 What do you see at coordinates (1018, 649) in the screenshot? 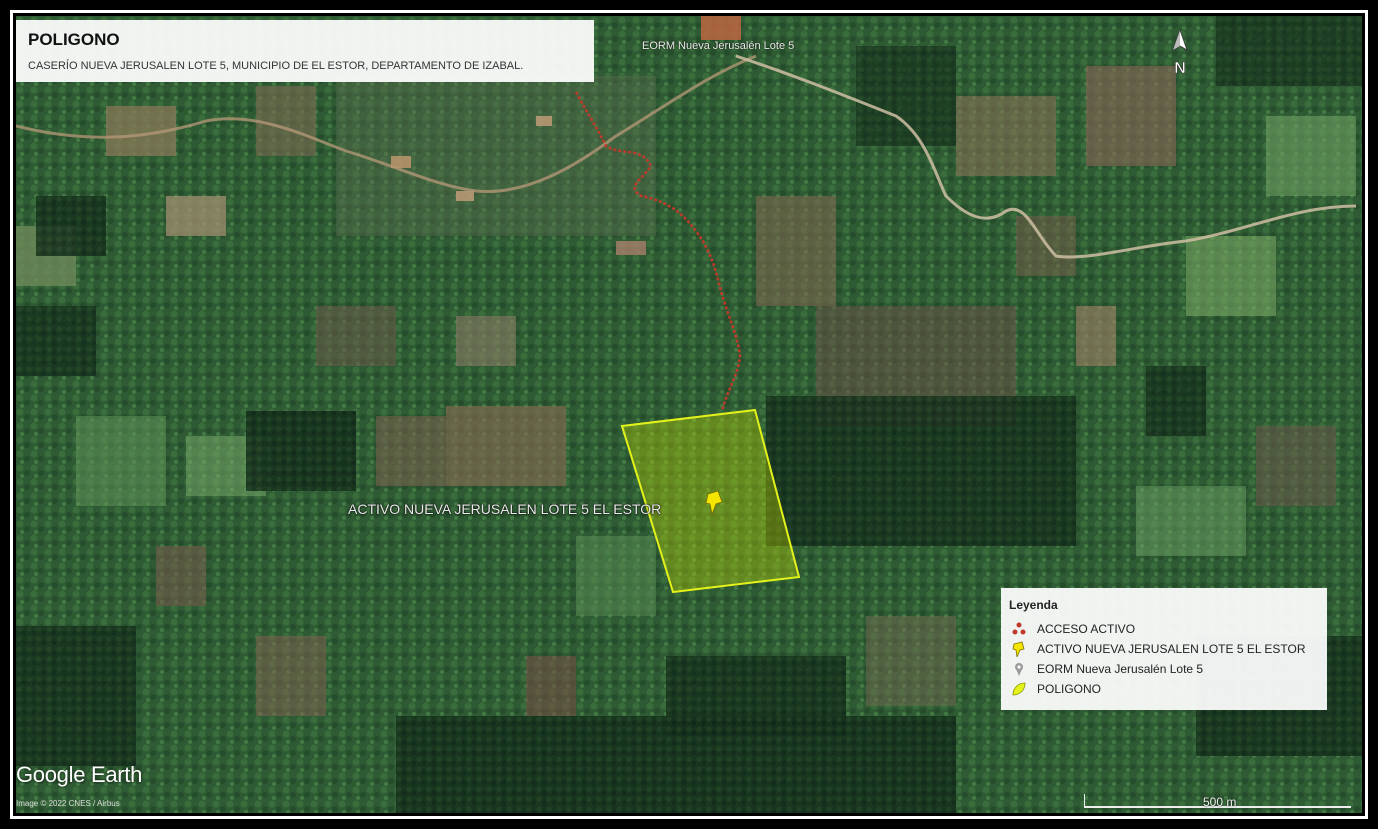
I see `yellow-pin-icon` at bounding box center [1018, 649].